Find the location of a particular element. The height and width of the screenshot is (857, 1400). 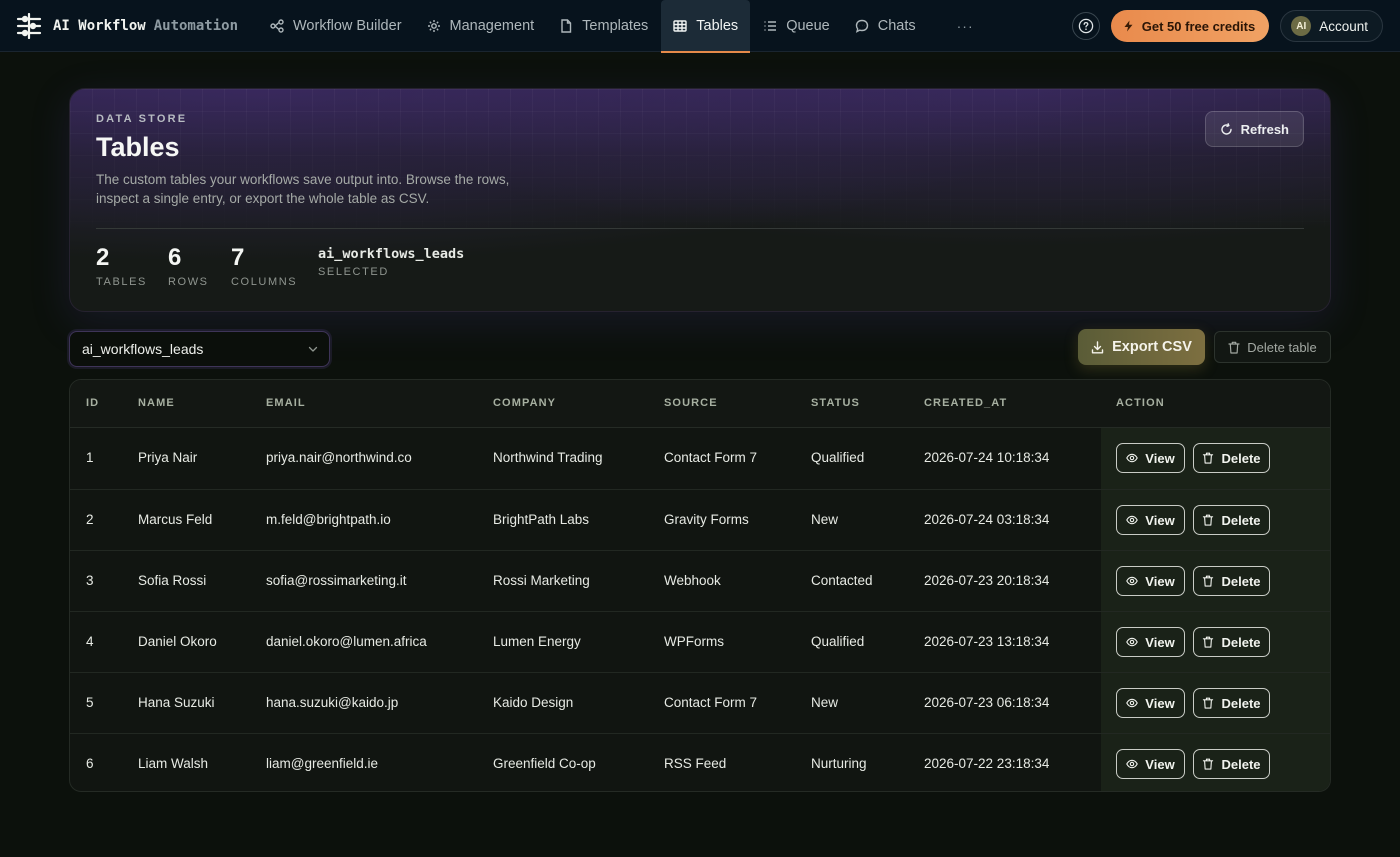

selected-table-name: ai_workflows_leads is located at coordinates (391, 254).